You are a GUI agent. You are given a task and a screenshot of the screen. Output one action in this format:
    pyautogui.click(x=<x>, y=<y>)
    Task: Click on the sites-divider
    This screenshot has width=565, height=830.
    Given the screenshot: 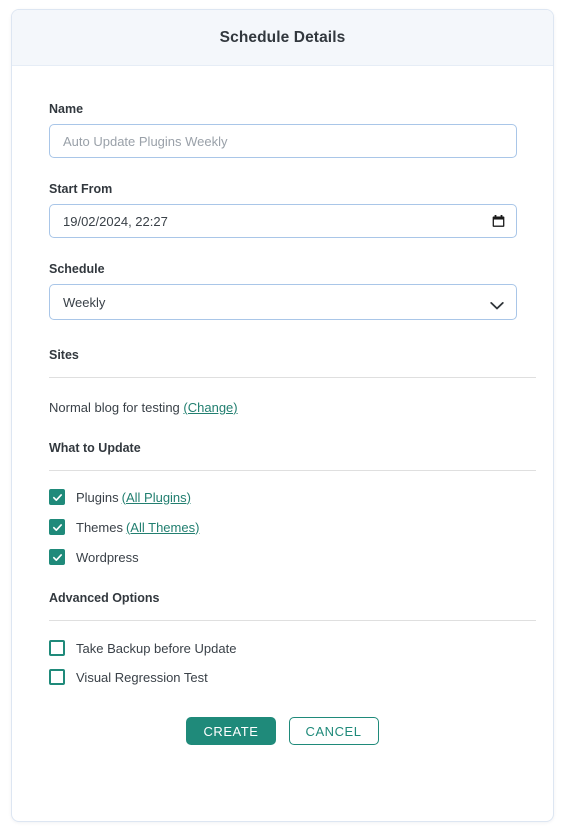 What is the action you would take?
    pyautogui.click(x=292, y=377)
    